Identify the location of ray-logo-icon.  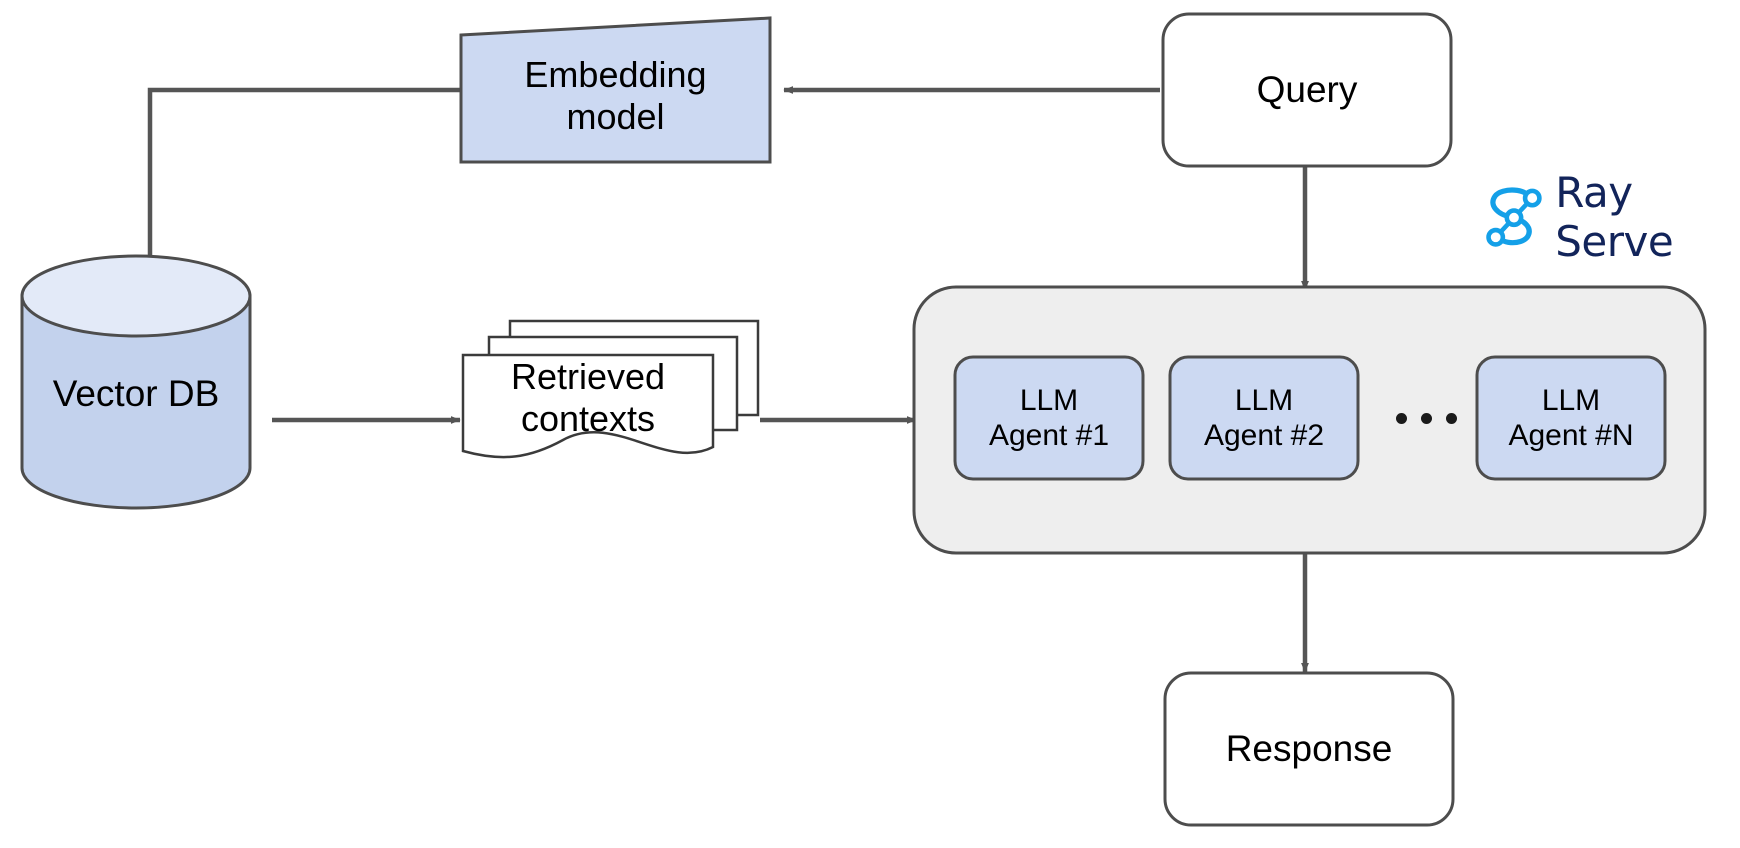
(1514, 217).